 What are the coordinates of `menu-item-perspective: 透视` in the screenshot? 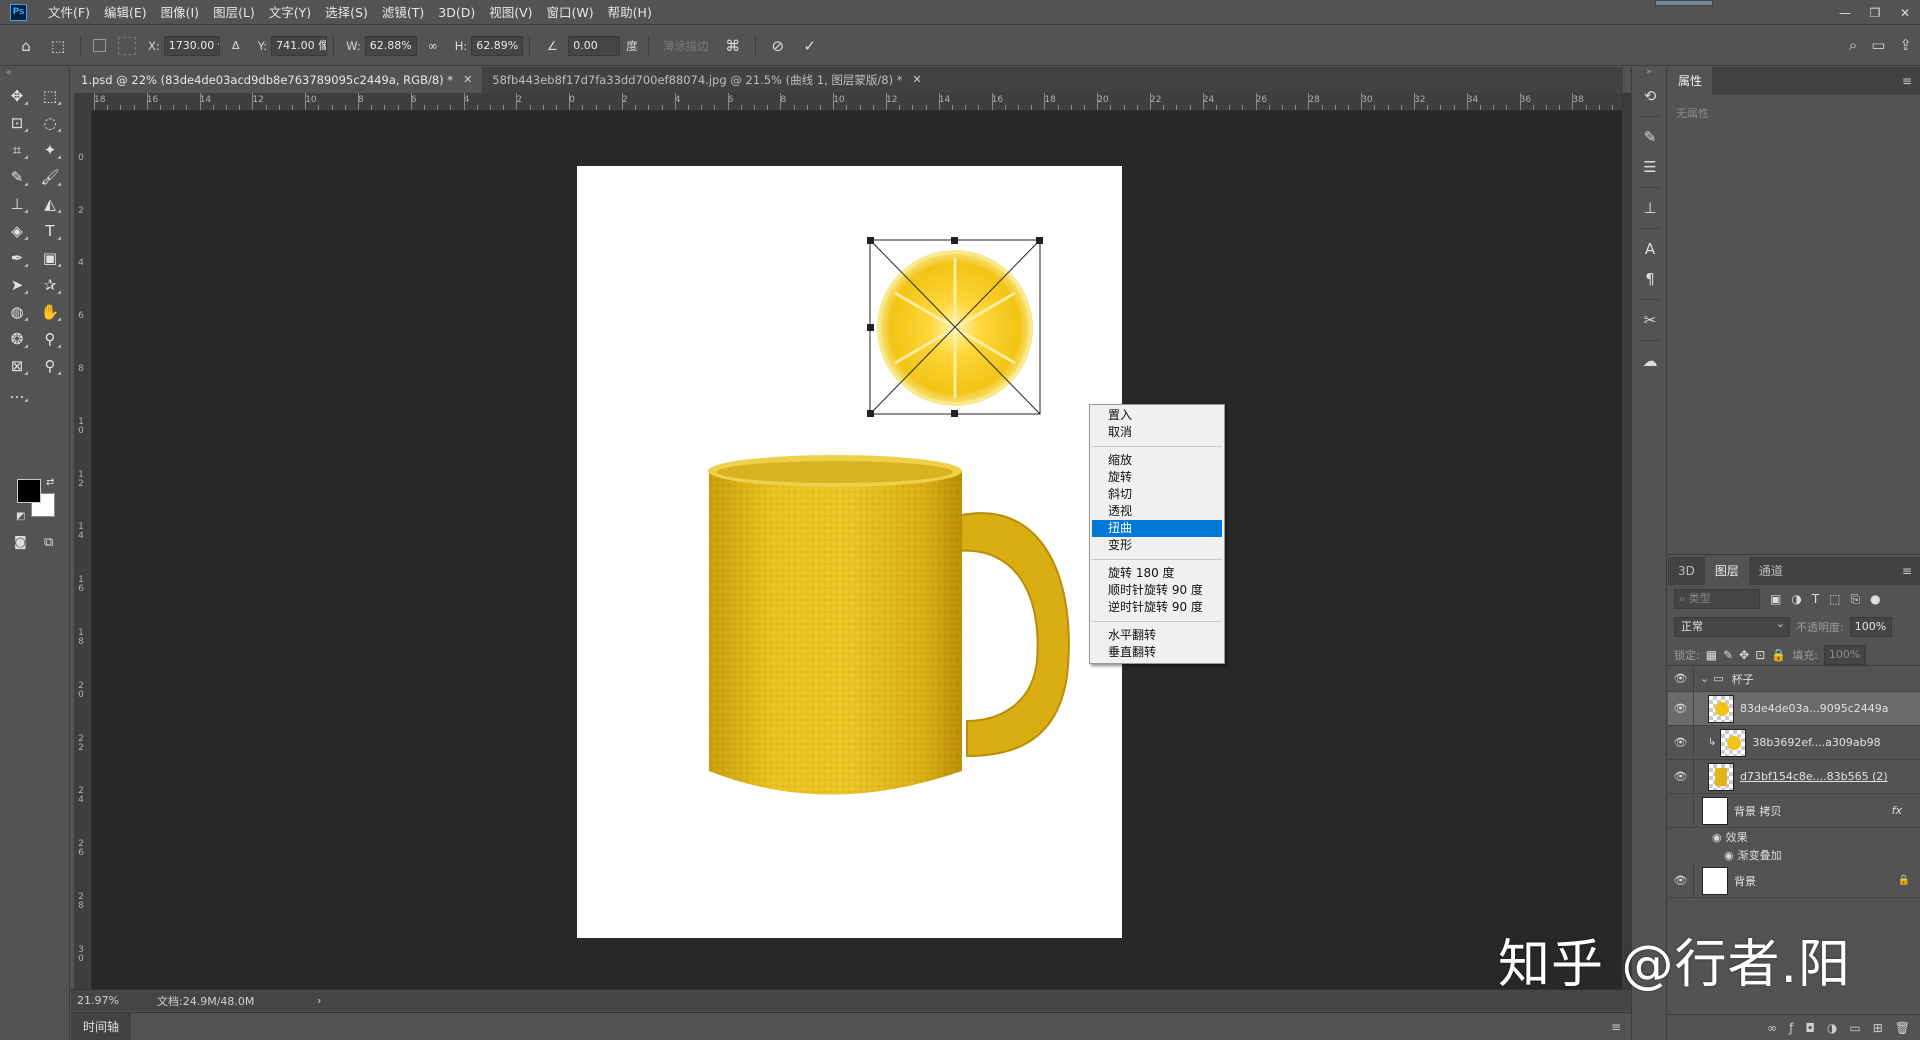 It's located at (1157, 511).